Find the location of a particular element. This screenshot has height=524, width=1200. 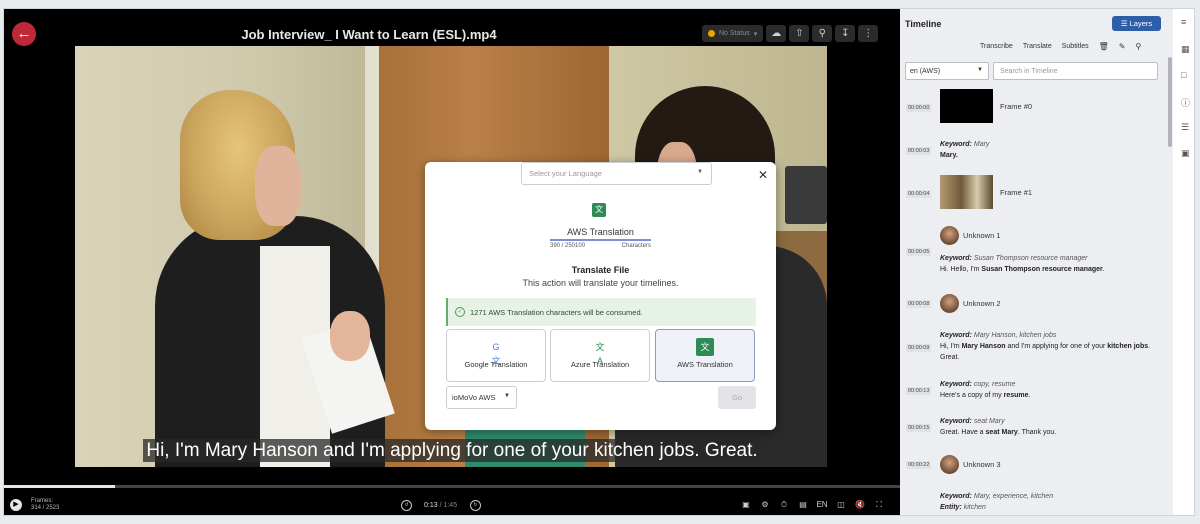

trash-icon: 🗑 is located at coordinates (1104, 46).